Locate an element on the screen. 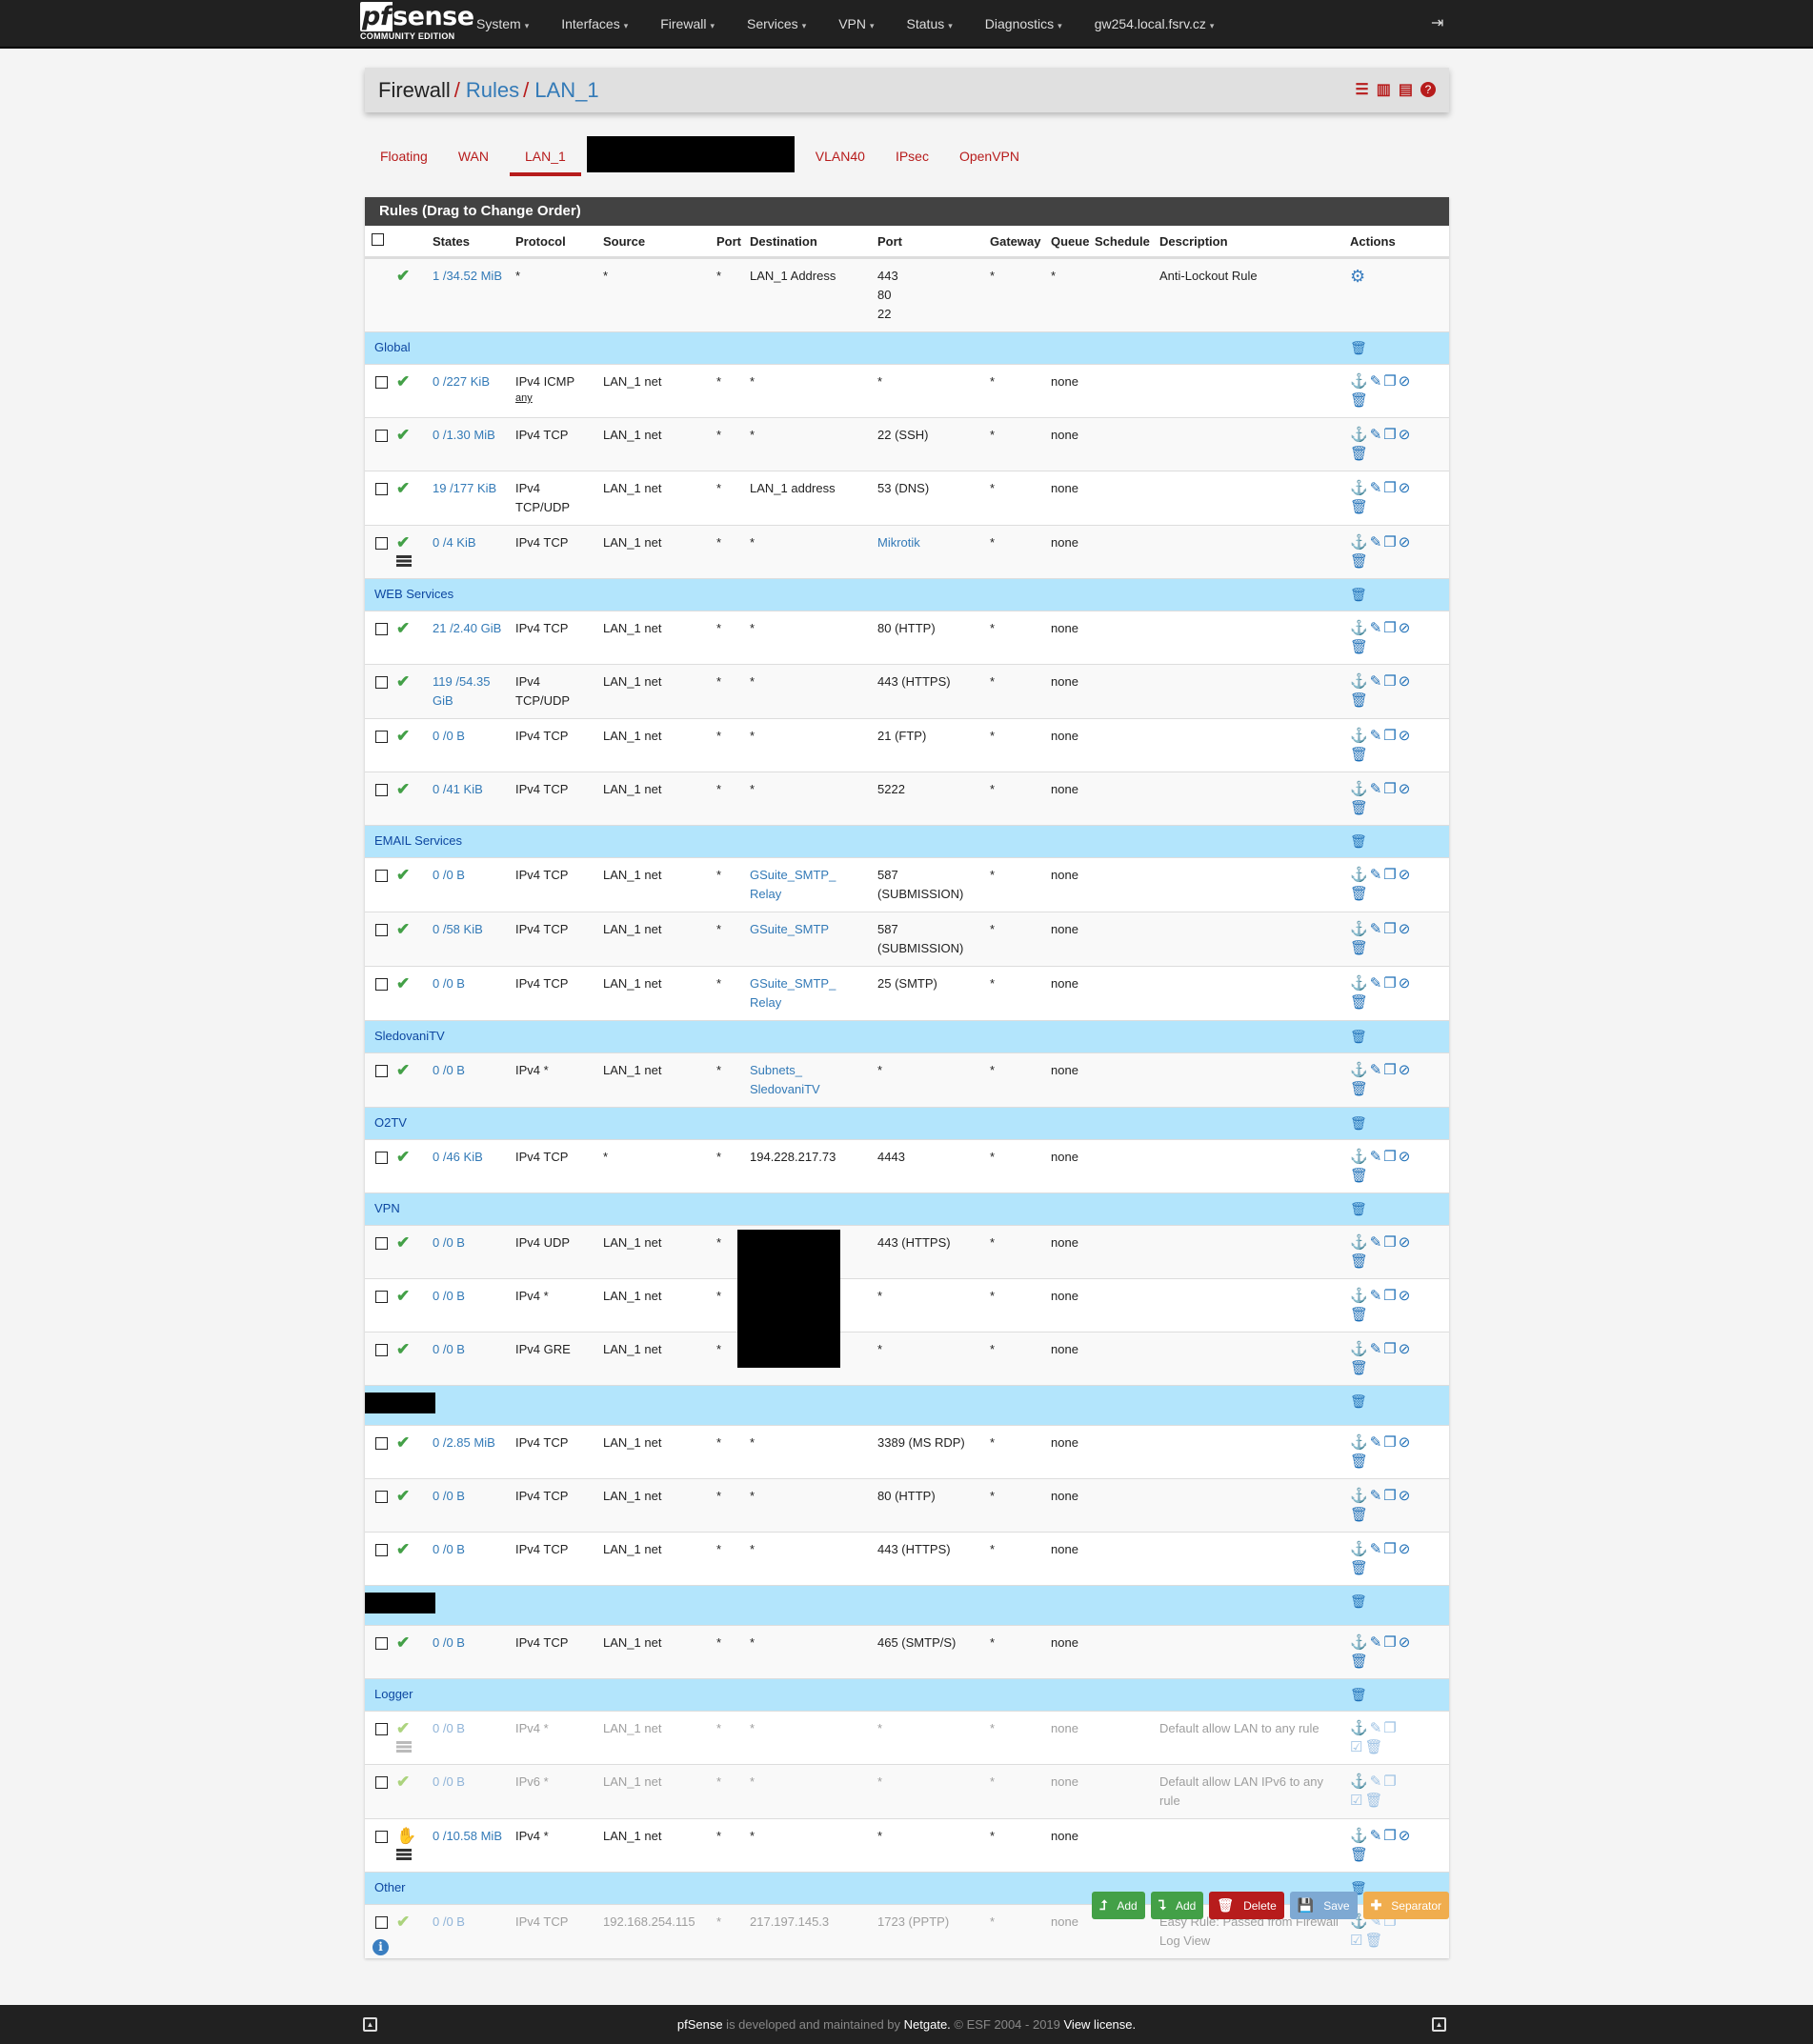 The width and height of the screenshot is (1813, 2044). breadcrumb-lan1: LAN_1 is located at coordinates (566, 90).